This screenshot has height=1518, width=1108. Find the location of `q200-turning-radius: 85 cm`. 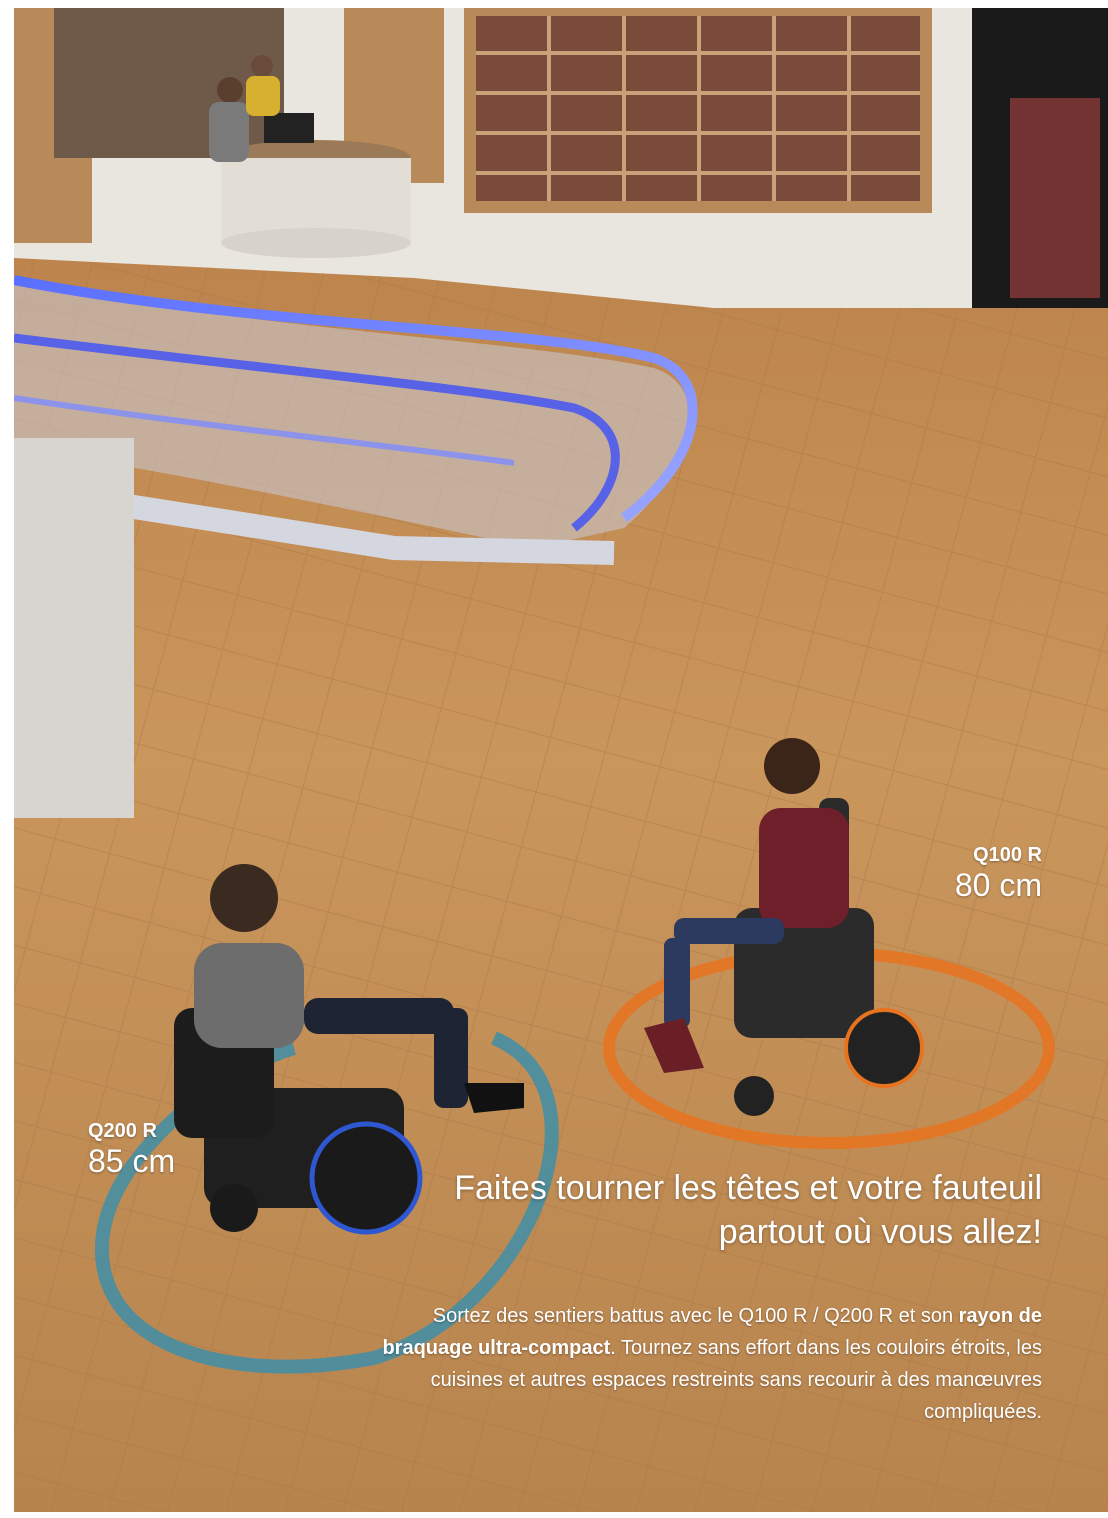

q200-turning-radius: 85 cm is located at coordinates (132, 1161).